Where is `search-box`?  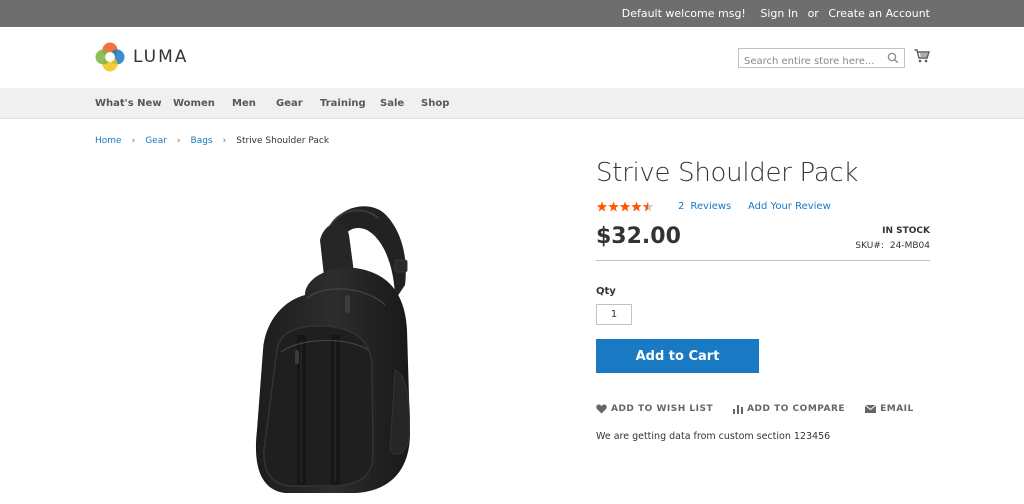 search-box is located at coordinates (821, 59).